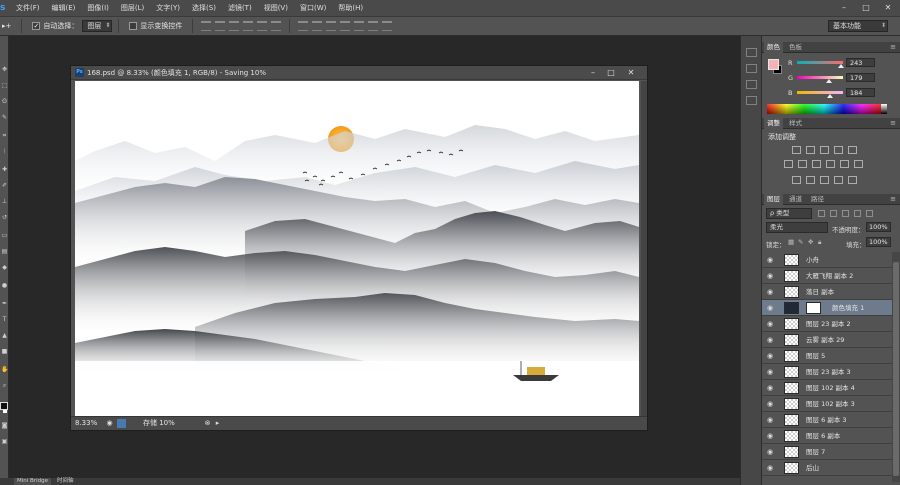  I want to click on selective-color-icon, so click(852, 180).